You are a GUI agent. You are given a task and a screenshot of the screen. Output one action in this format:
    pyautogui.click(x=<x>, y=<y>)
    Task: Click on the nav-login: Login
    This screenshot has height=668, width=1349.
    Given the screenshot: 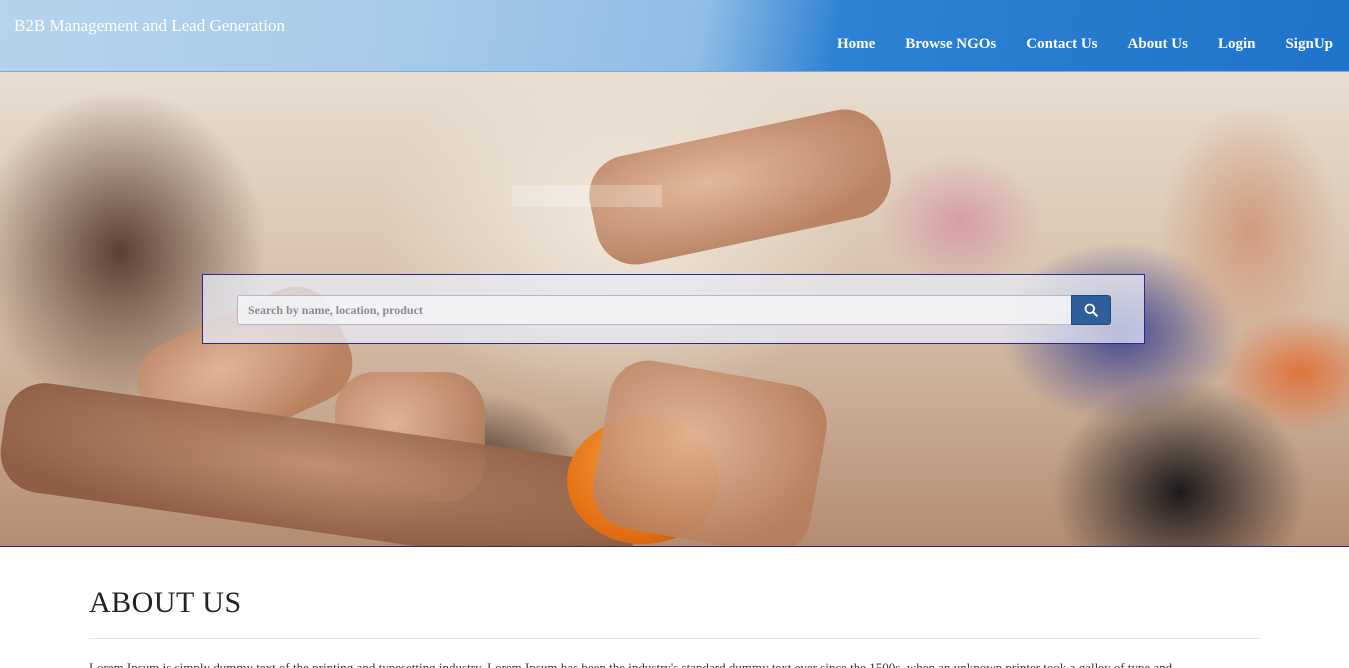 What is the action you would take?
    pyautogui.click(x=1237, y=44)
    